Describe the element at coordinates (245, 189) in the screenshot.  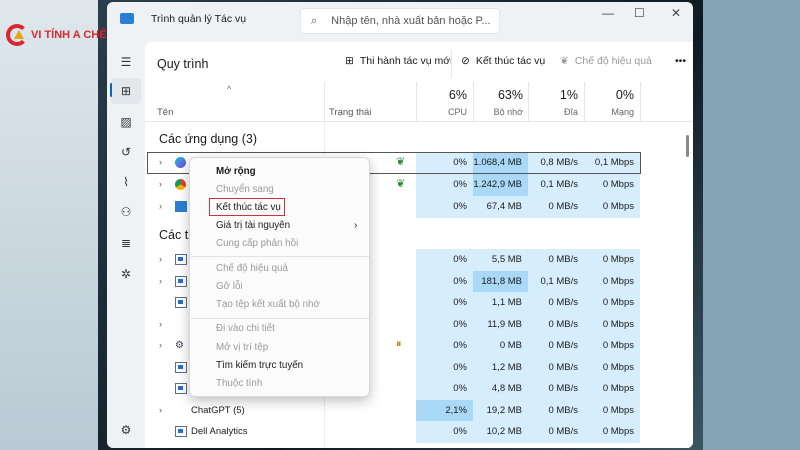
I see `menu-item-1: Chuyển sang` at that location.